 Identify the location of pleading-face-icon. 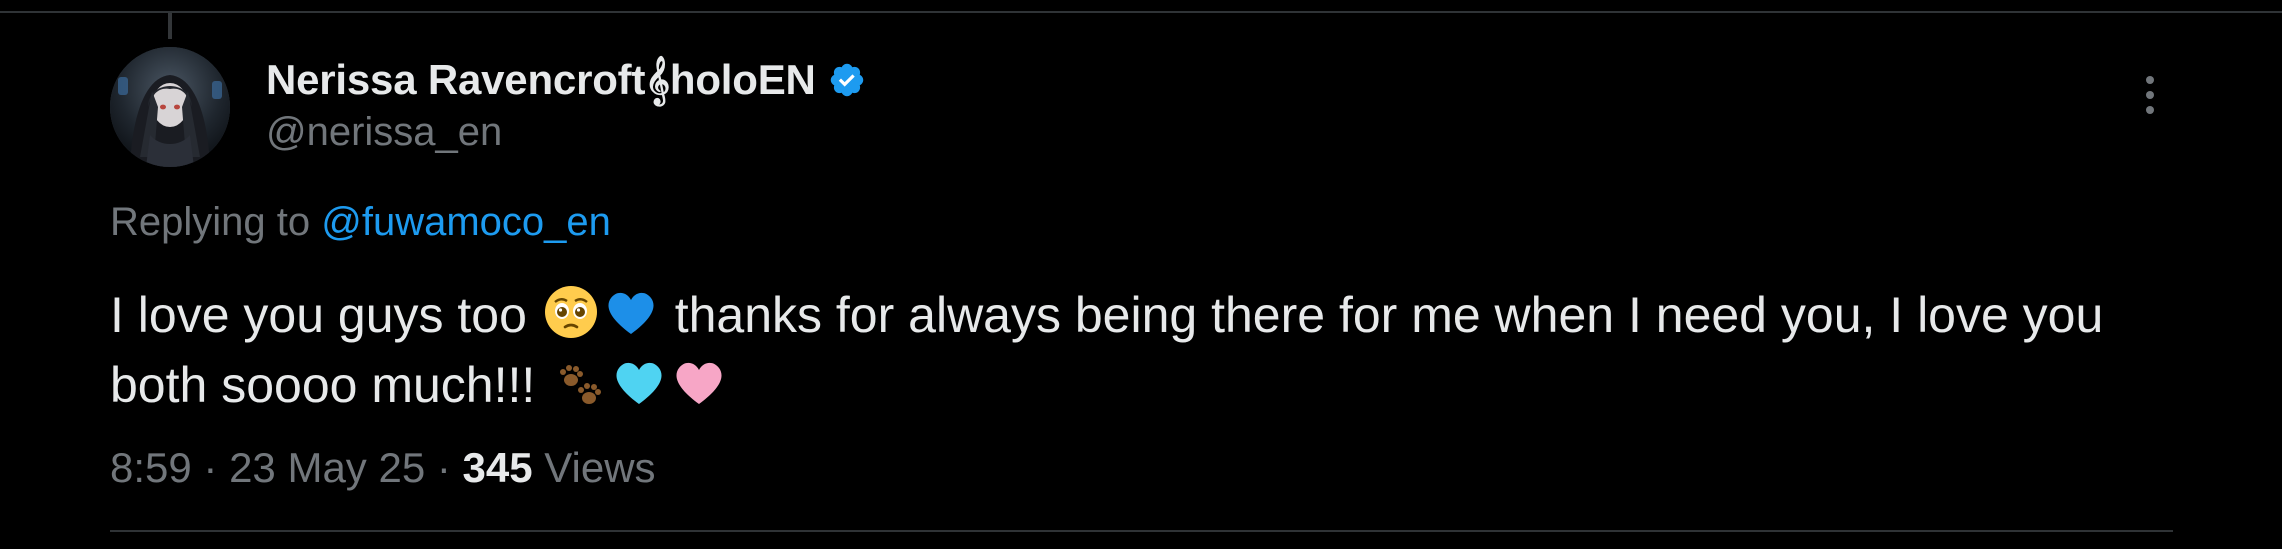
(571, 312).